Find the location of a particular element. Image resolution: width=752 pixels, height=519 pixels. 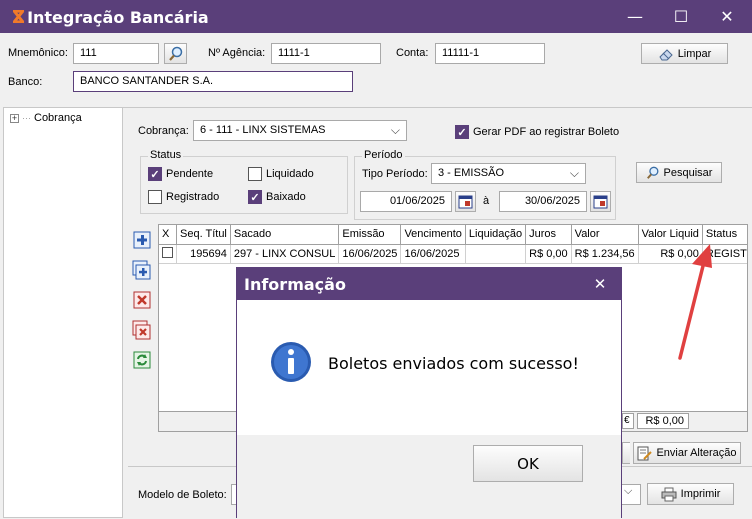

eraser-icon is located at coordinates (666, 54).